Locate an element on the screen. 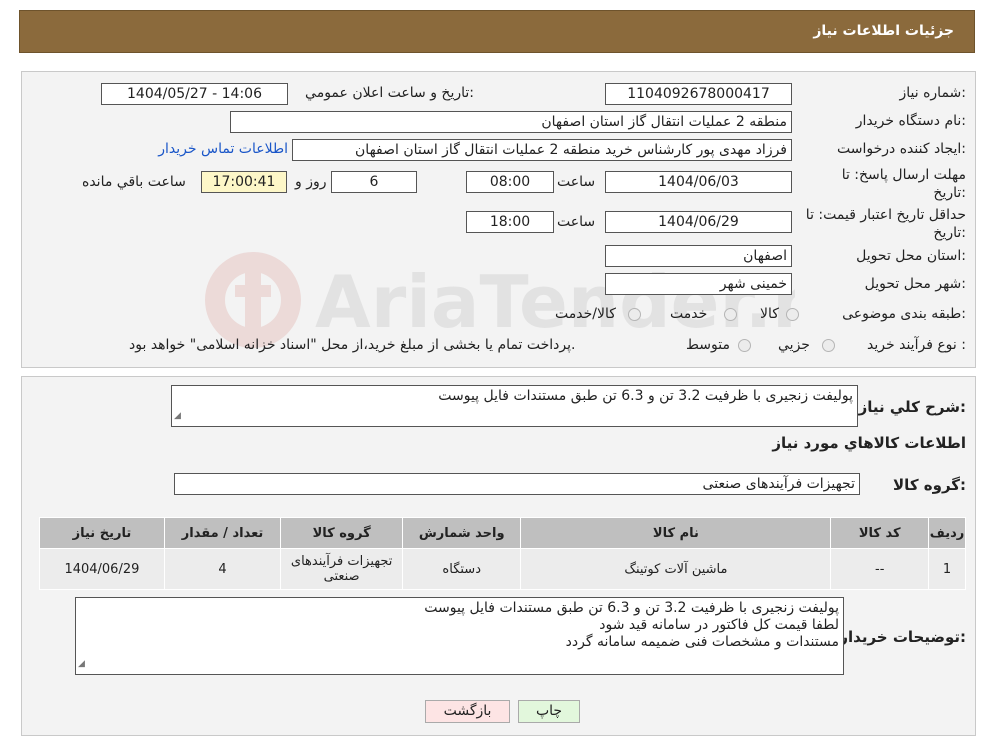 The width and height of the screenshot is (985, 744). buyer-org-field: منطقه 2 عملیات انتقال گاز استان اصفهان is located at coordinates (511, 122).